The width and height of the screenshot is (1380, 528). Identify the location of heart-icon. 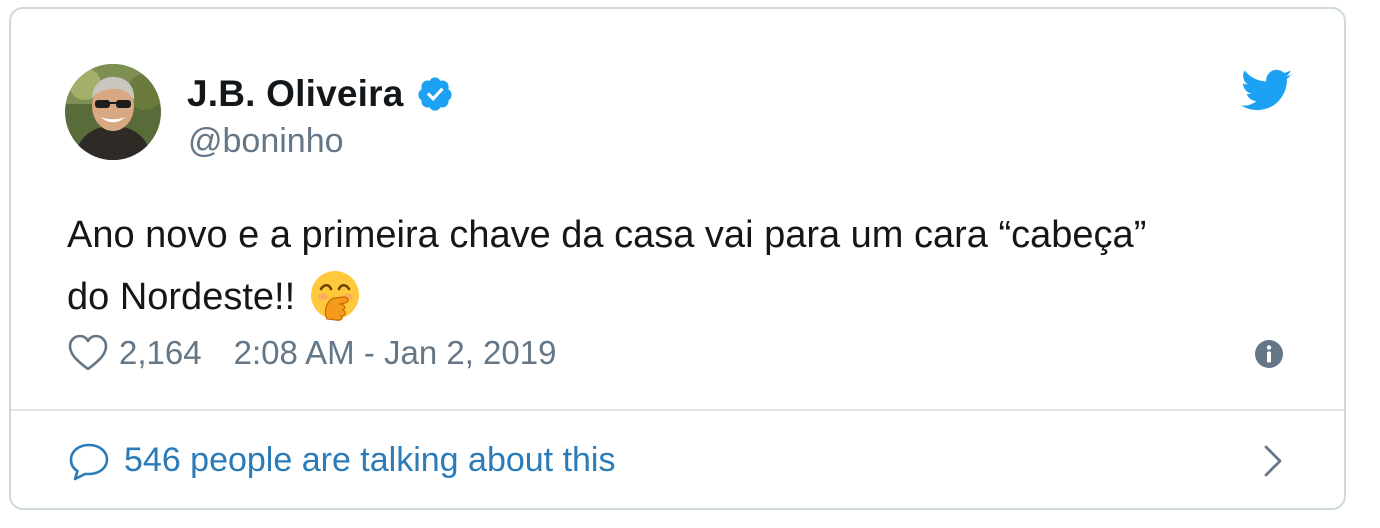
(88, 353).